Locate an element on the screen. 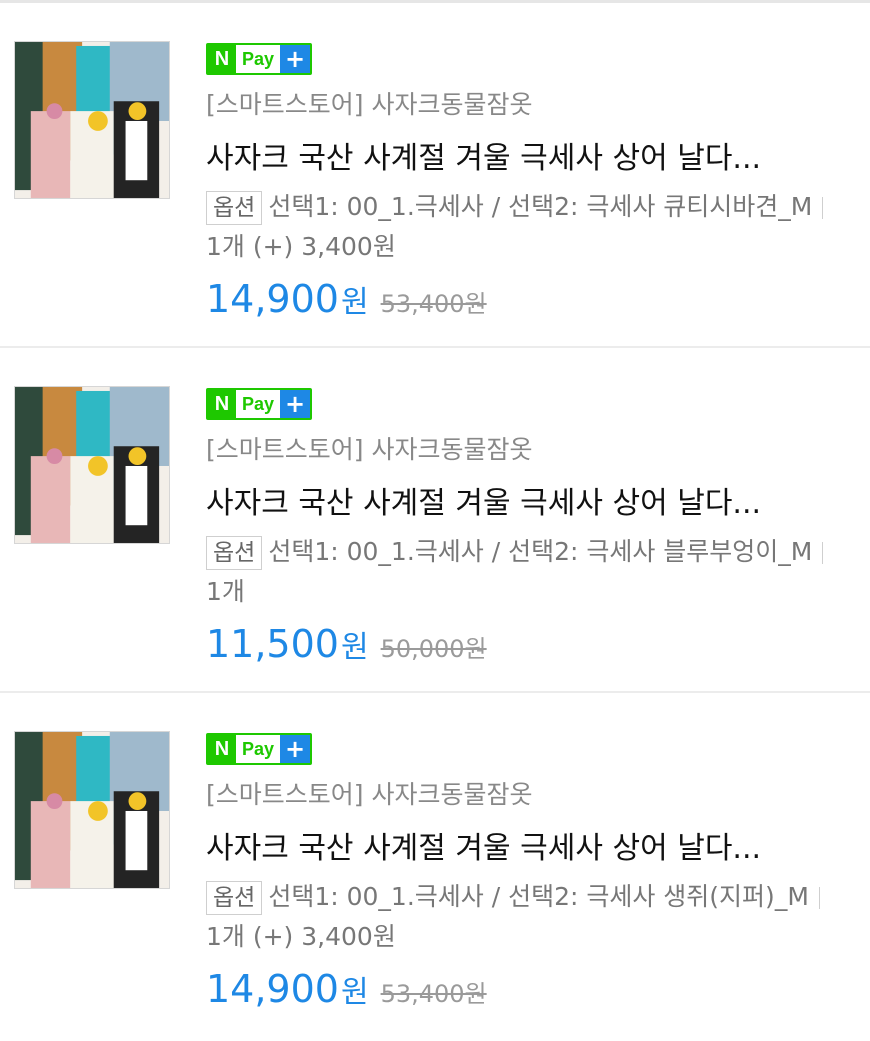 The height and width of the screenshot is (1041, 870). sale-price: 11,500 is located at coordinates (272, 644).